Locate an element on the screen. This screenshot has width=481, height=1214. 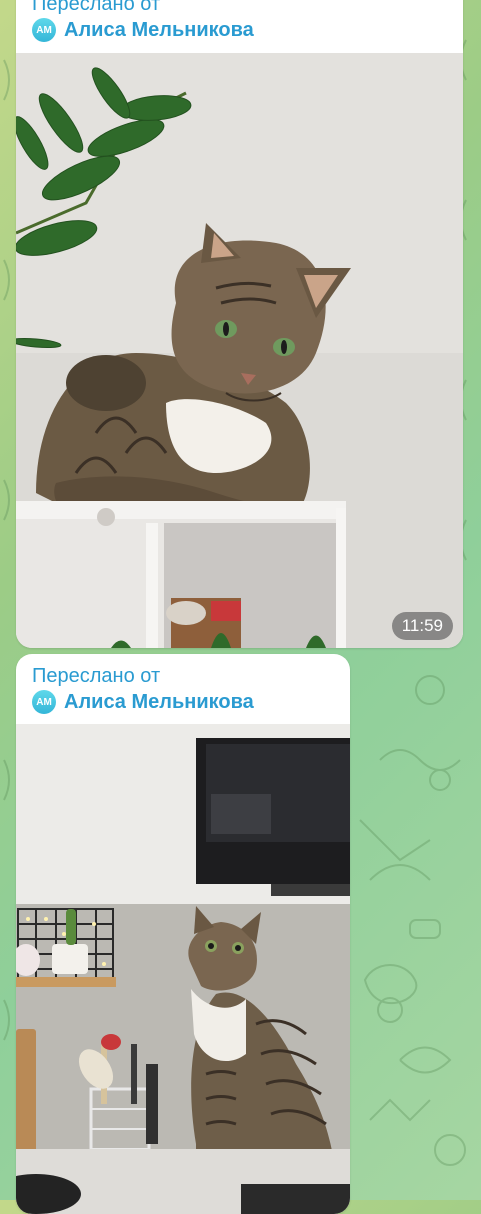
message-time: 11:59 is located at coordinates (422, 626).